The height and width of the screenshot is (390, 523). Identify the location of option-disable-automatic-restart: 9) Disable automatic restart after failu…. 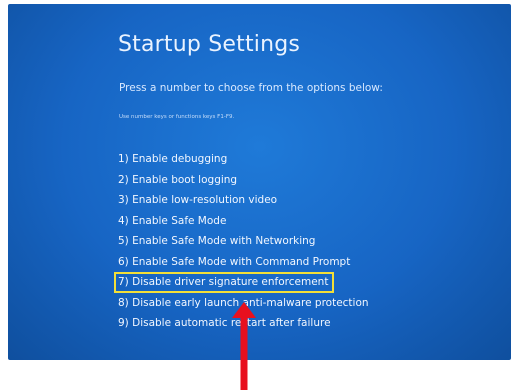
(224, 323).